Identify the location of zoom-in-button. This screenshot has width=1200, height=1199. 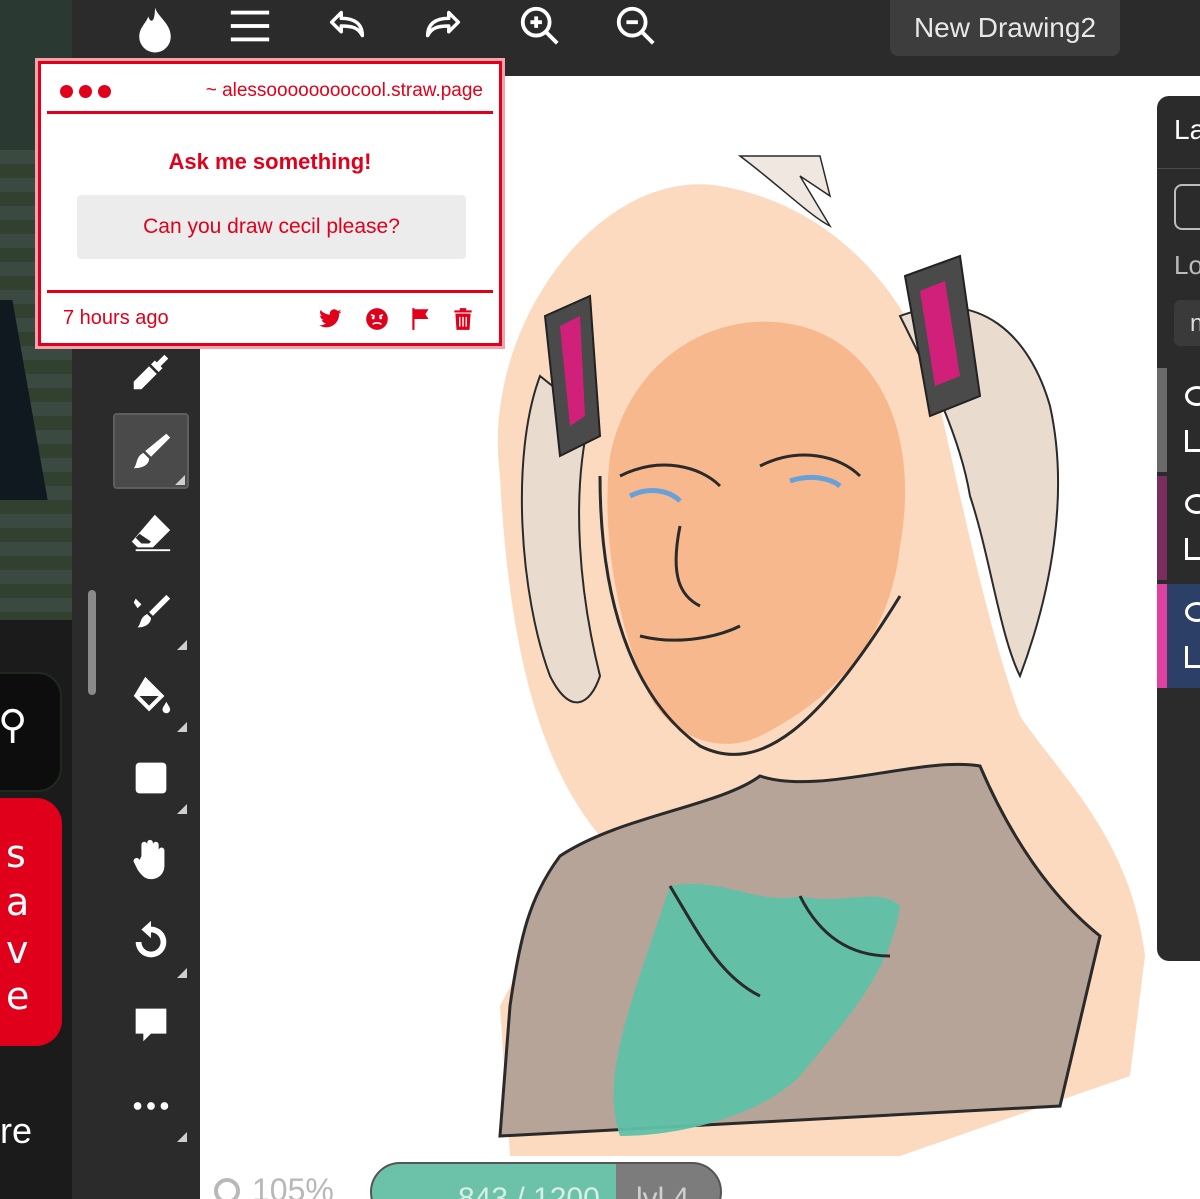
(540, 26).